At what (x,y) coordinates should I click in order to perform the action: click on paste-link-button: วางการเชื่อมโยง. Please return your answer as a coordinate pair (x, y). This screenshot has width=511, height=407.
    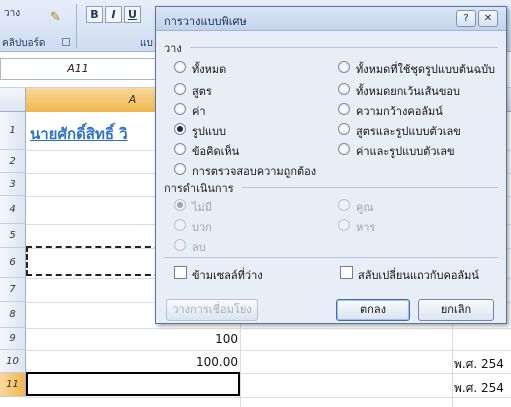
    Looking at the image, I should click on (212, 310).